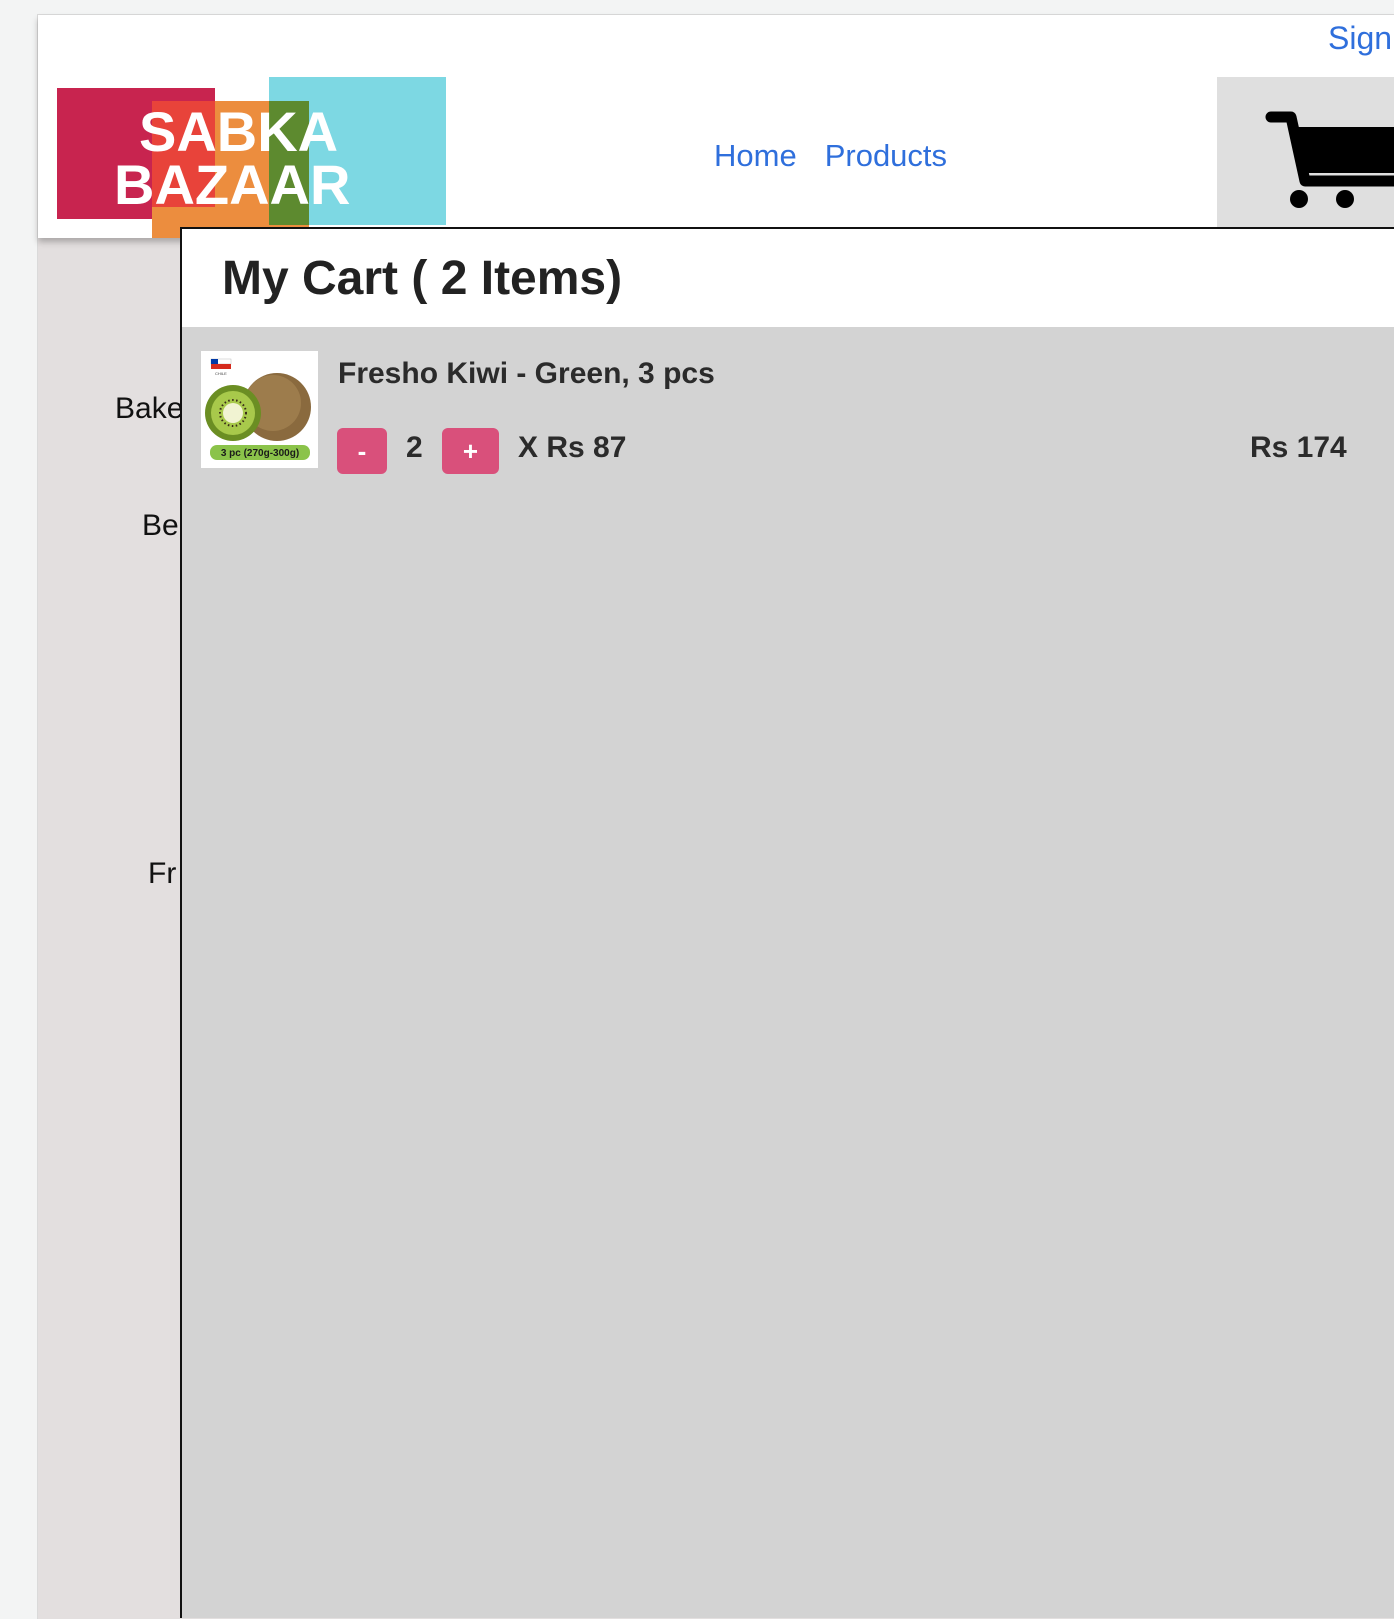 The width and height of the screenshot is (1394, 1619). I want to click on logo-graphic: SABKA BAZAAR, so click(251, 157).